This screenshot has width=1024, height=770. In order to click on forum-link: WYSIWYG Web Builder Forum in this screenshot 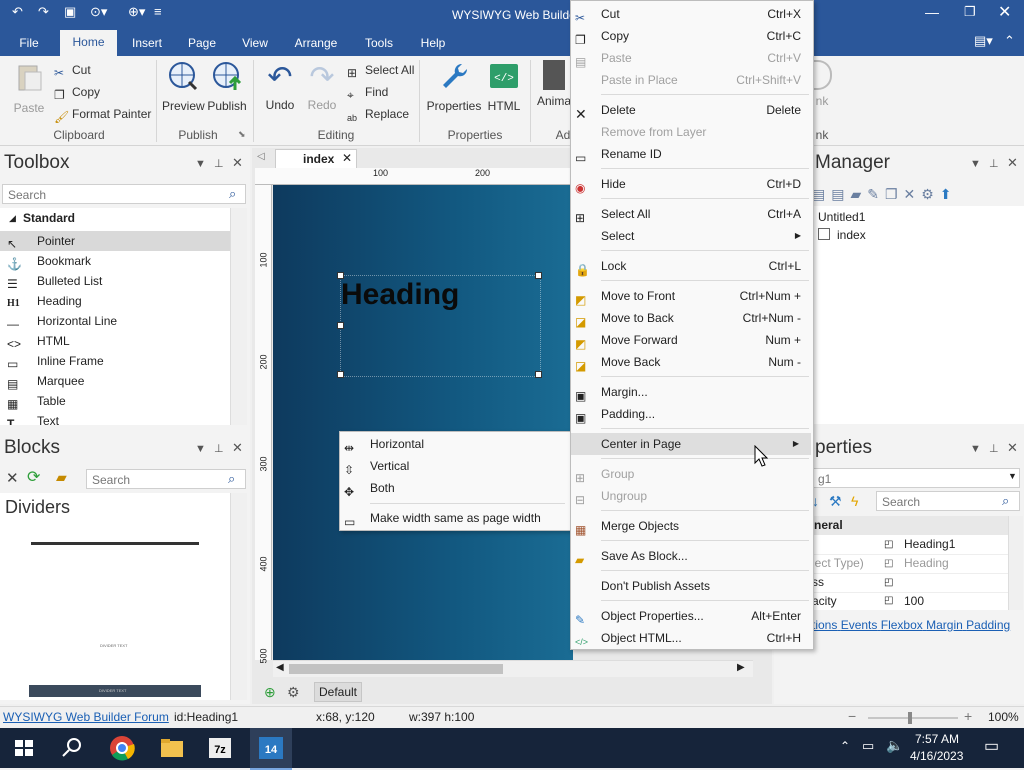, I will do `click(86, 717)`.